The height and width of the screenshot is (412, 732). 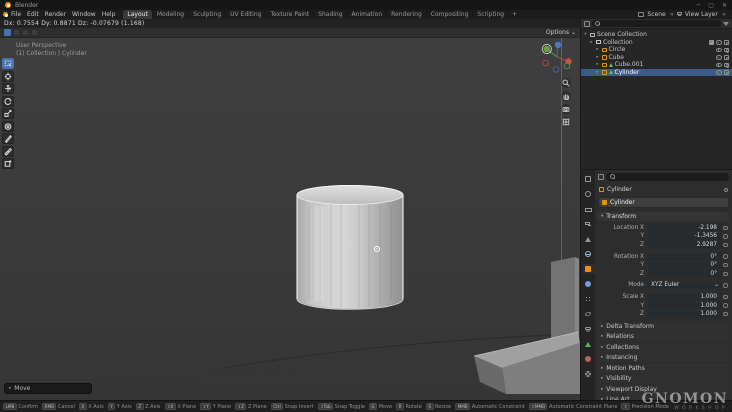 I want to click on outliner-row-collection: ▸ Collection, so click(x=656, y=43).